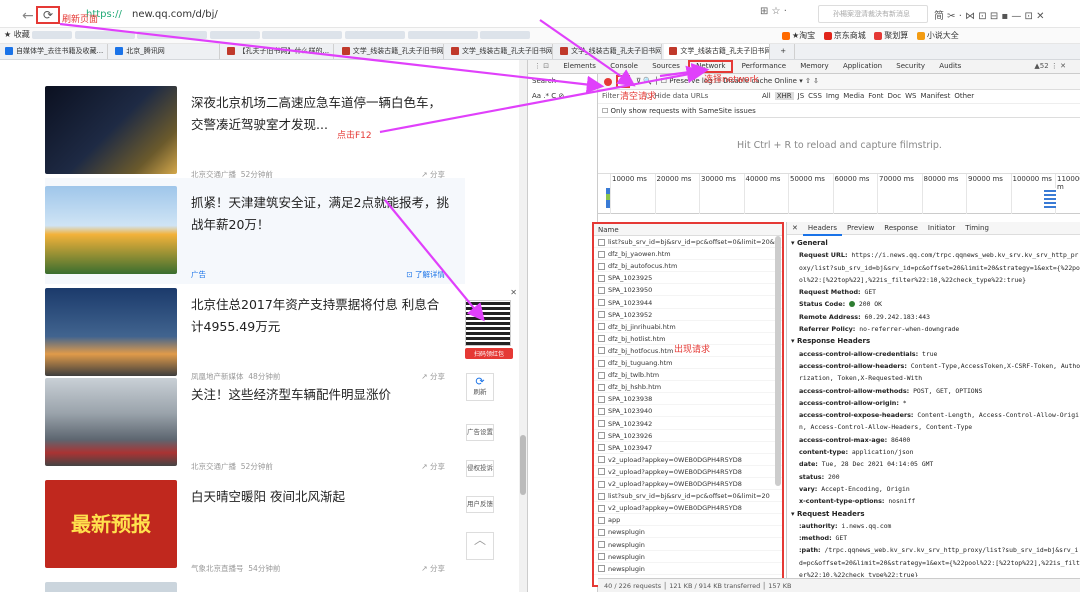 This screenshot has width=1080, height=592. Describe the element at coordinates (624, 66) in the screenshot. I see `tab-console: Console` at that location.